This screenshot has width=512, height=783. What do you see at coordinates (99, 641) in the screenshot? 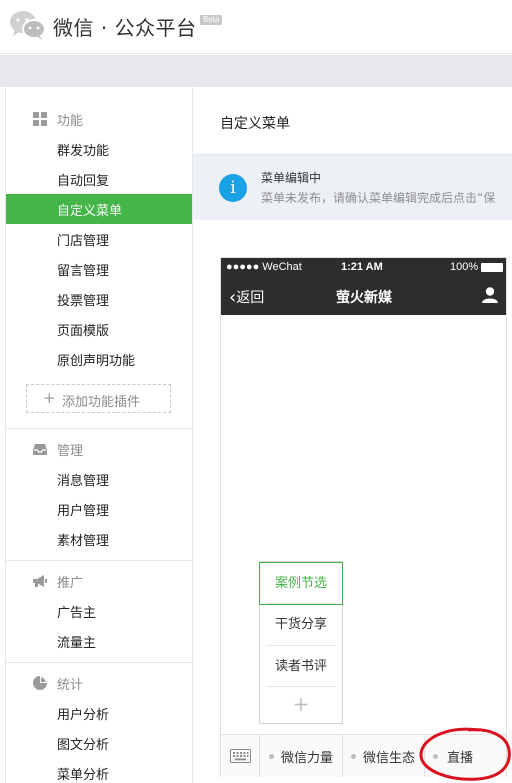
I see `sidebar-item-publisher: 流量主` at bounding box center [99, 641].